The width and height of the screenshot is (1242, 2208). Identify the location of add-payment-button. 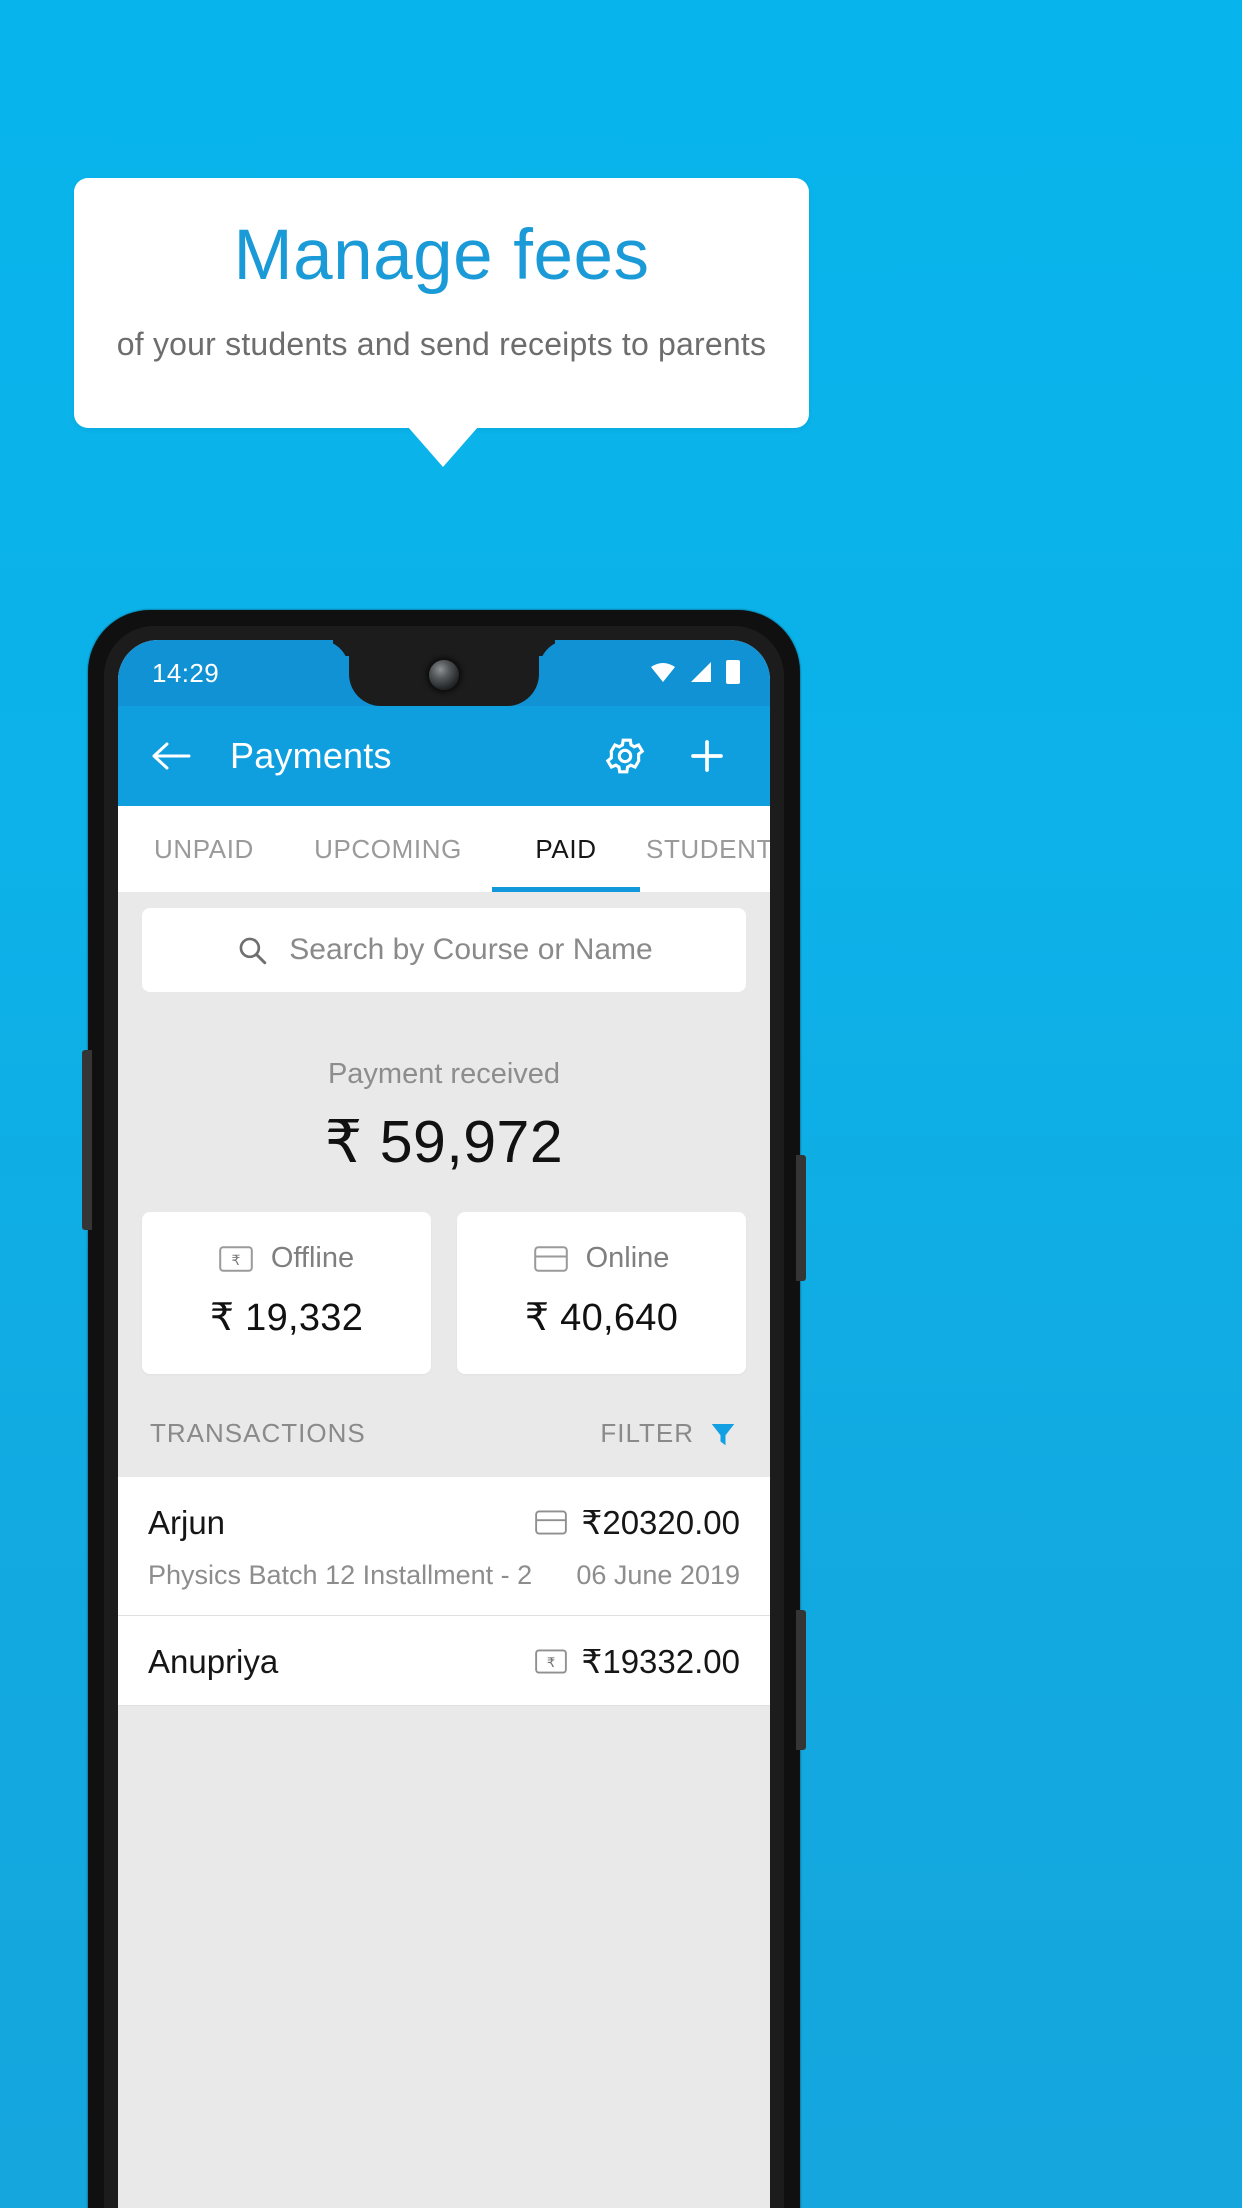
(707, 756).